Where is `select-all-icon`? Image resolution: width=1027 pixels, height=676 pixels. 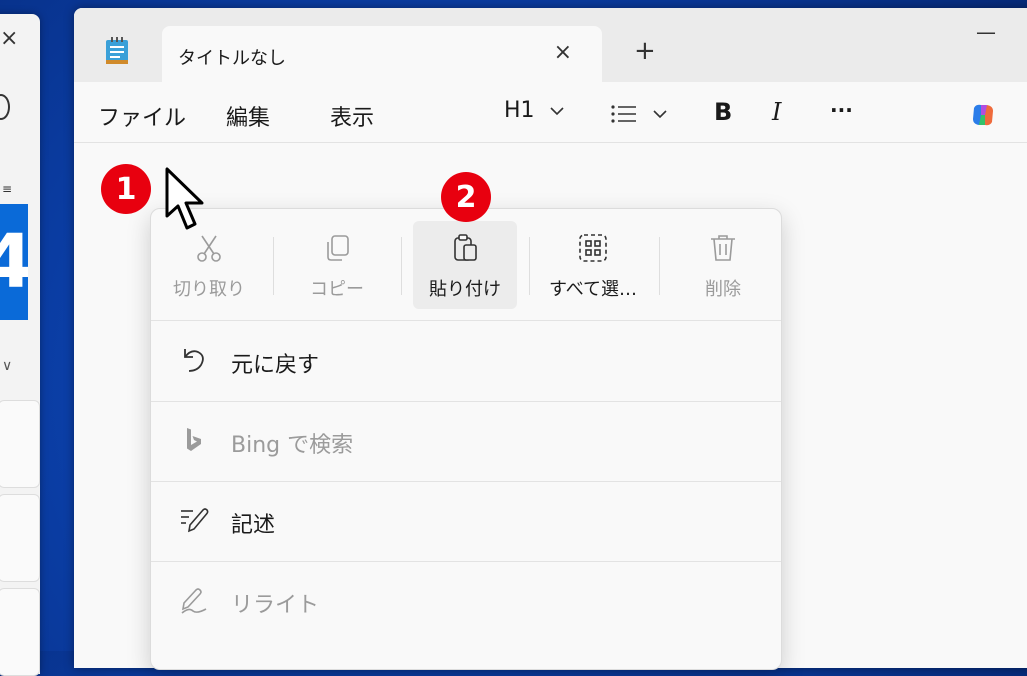
select-all-icon is located at coordinates (593, 248).